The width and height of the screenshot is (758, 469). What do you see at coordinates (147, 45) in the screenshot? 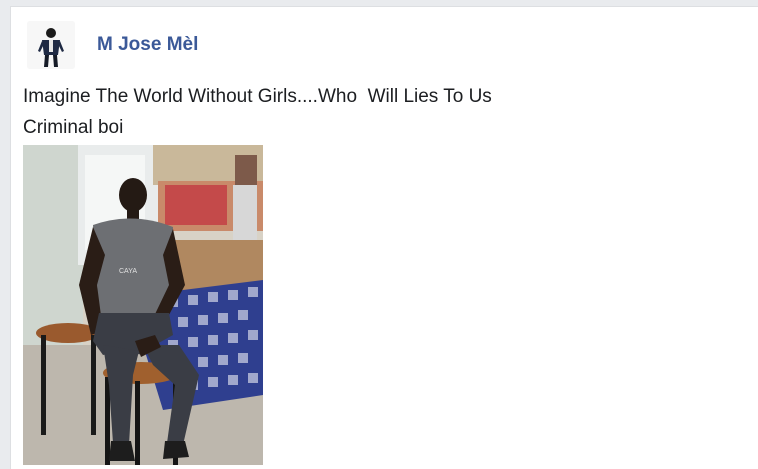
I see `author-name-link: M Jose Mèl` at bounding box center [147, 45].